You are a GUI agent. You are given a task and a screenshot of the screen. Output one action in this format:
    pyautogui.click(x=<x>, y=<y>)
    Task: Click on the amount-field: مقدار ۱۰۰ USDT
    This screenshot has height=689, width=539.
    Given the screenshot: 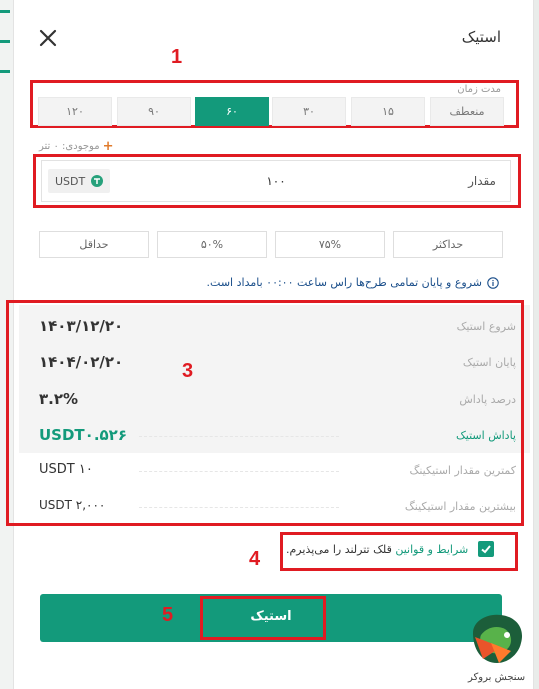 What is the action you would take?
    pyautogui.click(x=276, y=181)
    